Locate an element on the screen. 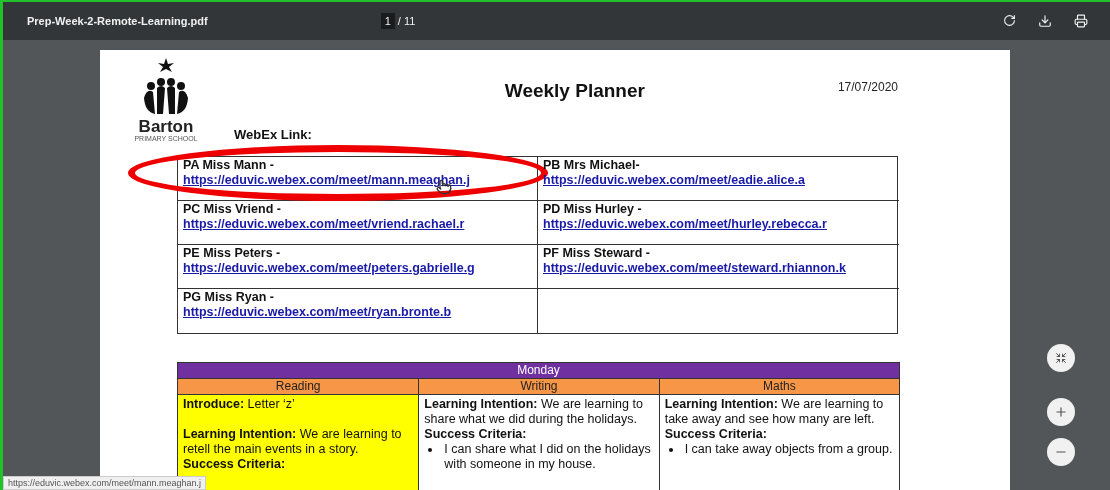 This screenshot has width=1110, height=490. meeting-link: https://eduvic.webex.com/meet/eadie.alice.a is located at coordinates (718, 180).